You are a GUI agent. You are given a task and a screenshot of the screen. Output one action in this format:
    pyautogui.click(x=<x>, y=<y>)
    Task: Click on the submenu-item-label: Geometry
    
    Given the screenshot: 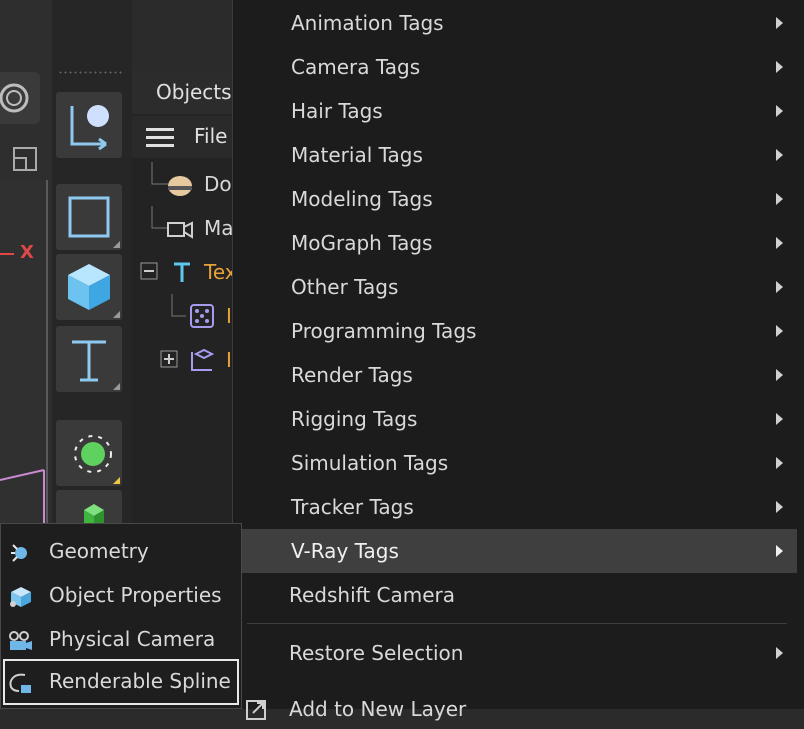 What is the action you would take?
    pyautogui.click(x=99, y=551)
    